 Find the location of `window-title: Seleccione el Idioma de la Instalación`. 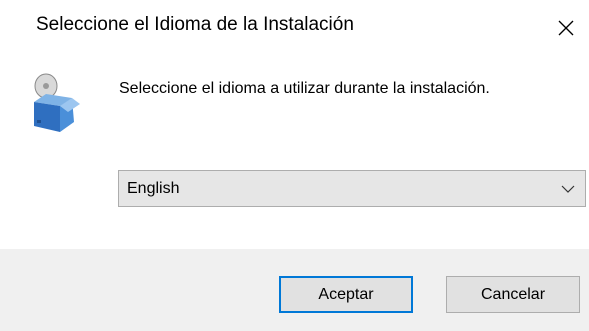

window-title: Seleccione el Idioma de la Instalación is located at coordinates (195, 24).